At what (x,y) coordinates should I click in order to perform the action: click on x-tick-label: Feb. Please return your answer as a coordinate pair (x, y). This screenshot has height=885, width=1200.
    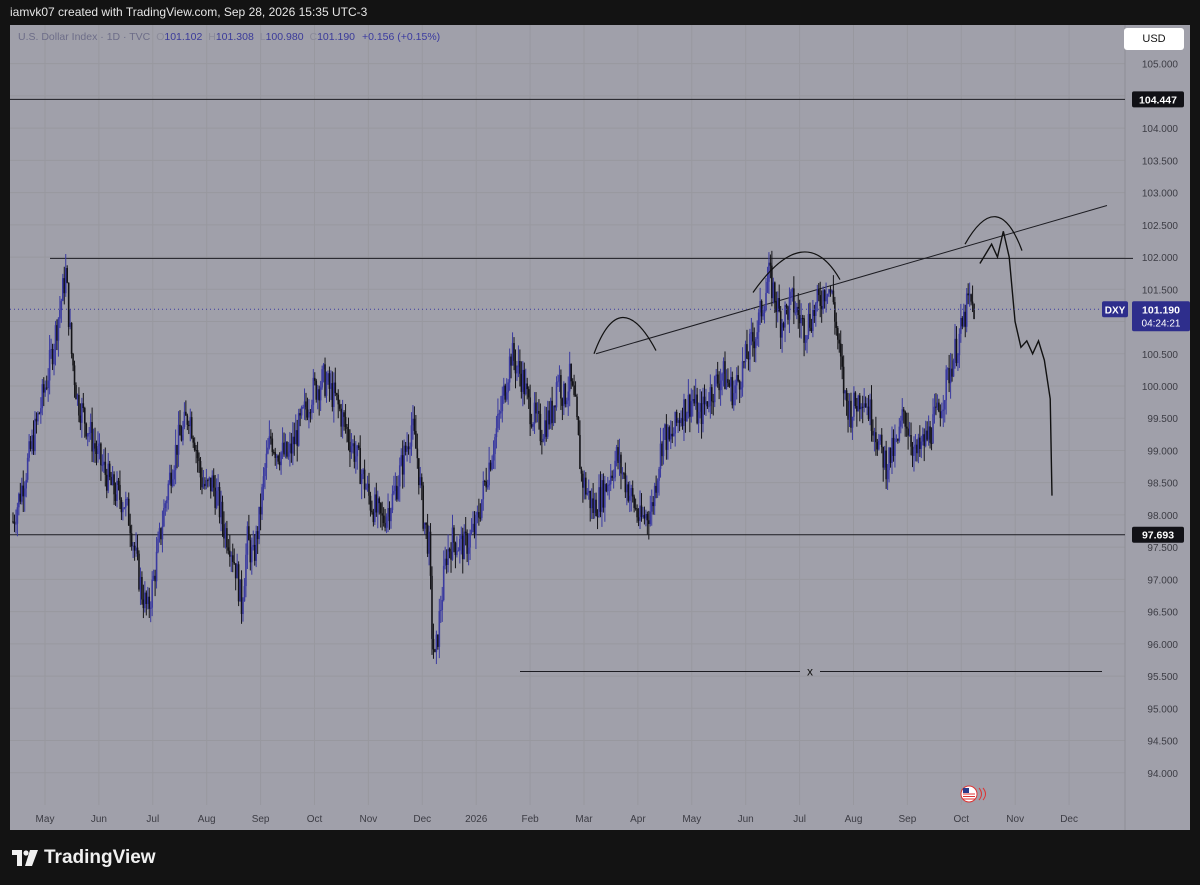
    Looking at the image, I should click on (530, 819).